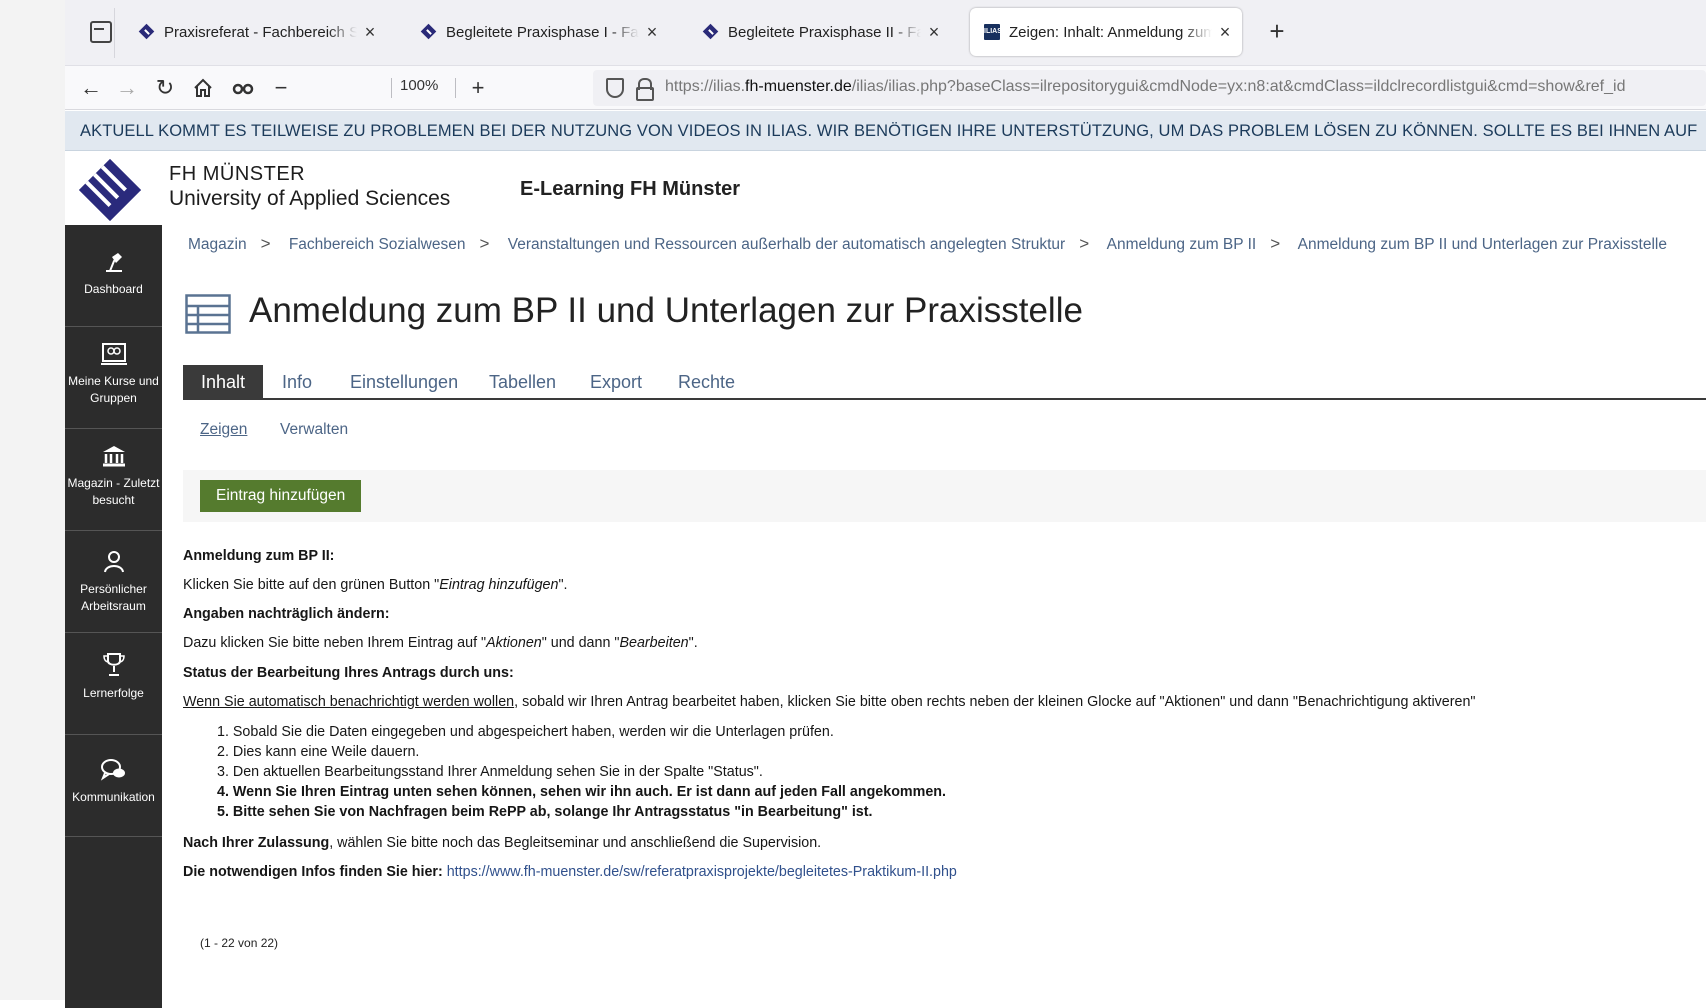 The width and height of the screenshot is (1706, 1008). Describe the element at coordinates (113, 597) in the screenshot. I see `sidebar-item-label: Persönlicher Arbeitsraum` at that location.